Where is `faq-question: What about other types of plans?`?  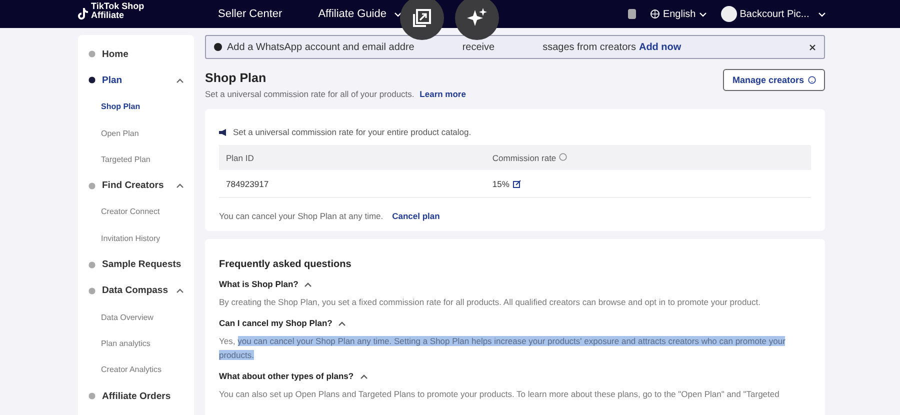 faq-question: What about other types of plans? is located at coordinates (286, 376).